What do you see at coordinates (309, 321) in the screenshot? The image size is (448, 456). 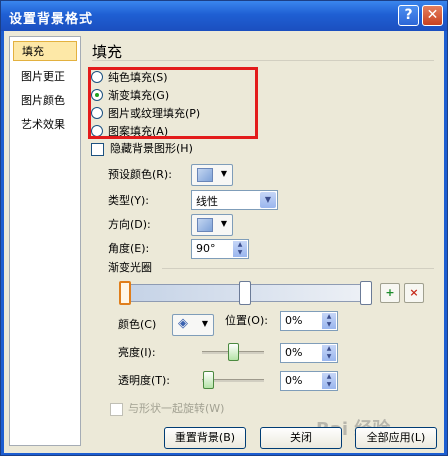 I see `position-spinner: 0% ▲ ▼` at bounding box center [309, 321].